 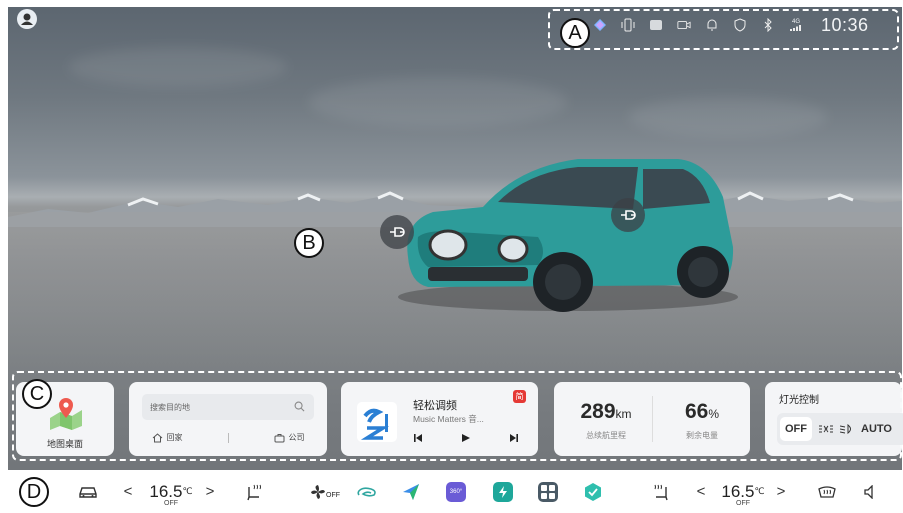 I want to click on status-bar: 4G 10:36, so click(x=719, y=25).